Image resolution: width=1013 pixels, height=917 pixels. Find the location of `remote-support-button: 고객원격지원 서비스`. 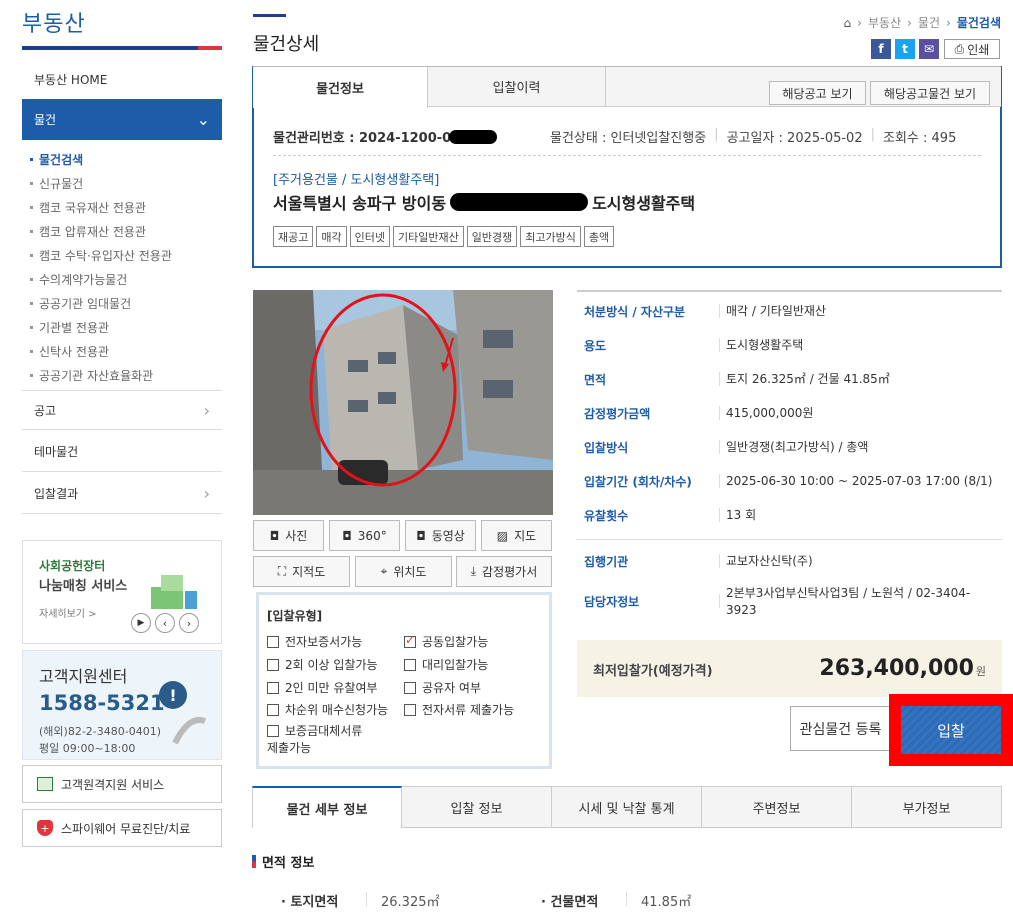

remote-support-button: 고객원격지원 서비스 is located at coordinates (122, 784).